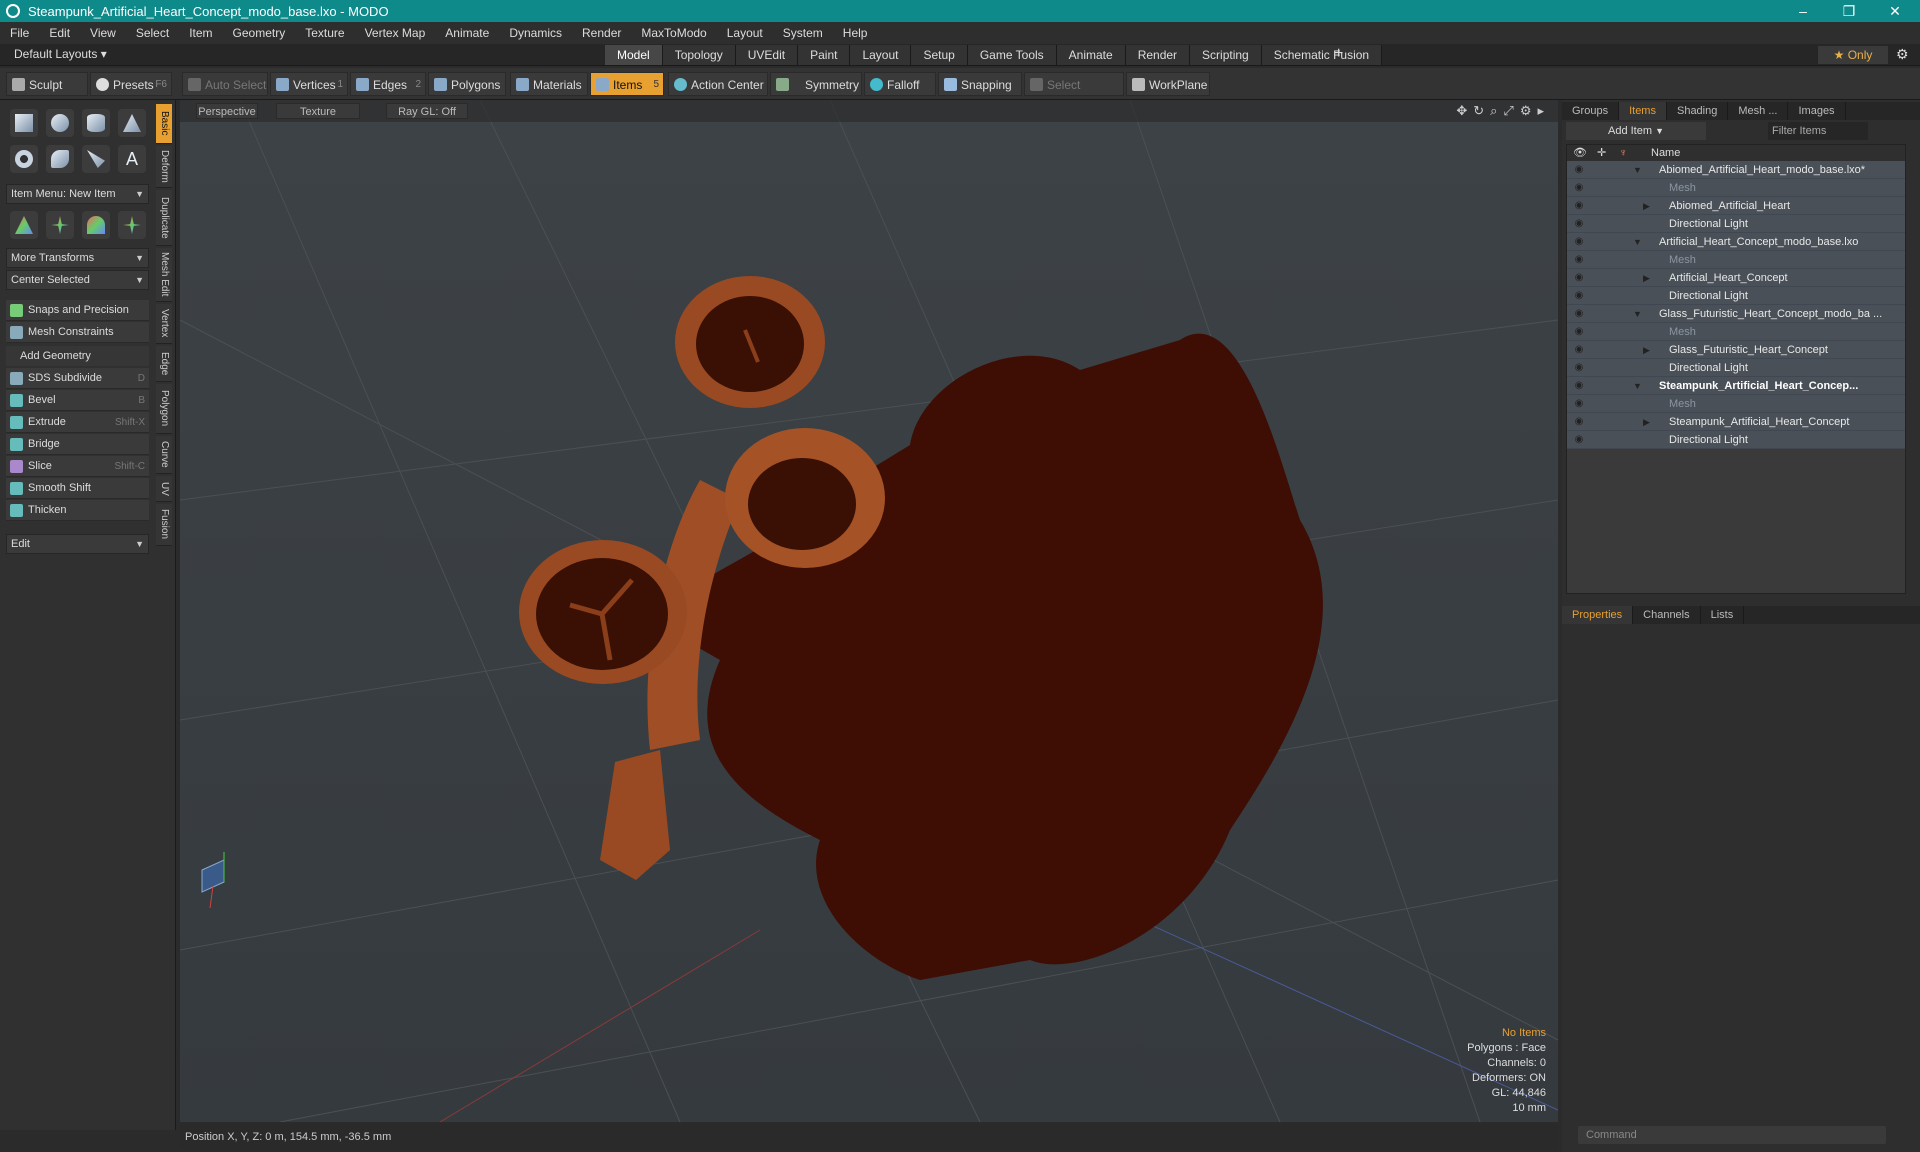 This screenshot has width=1920, height=1152. What do you see at coordinates (77, 378) in the screenshot?
I see `sds-subdivide-button: SDS Subdivide D` at bounding box center [77, 378].